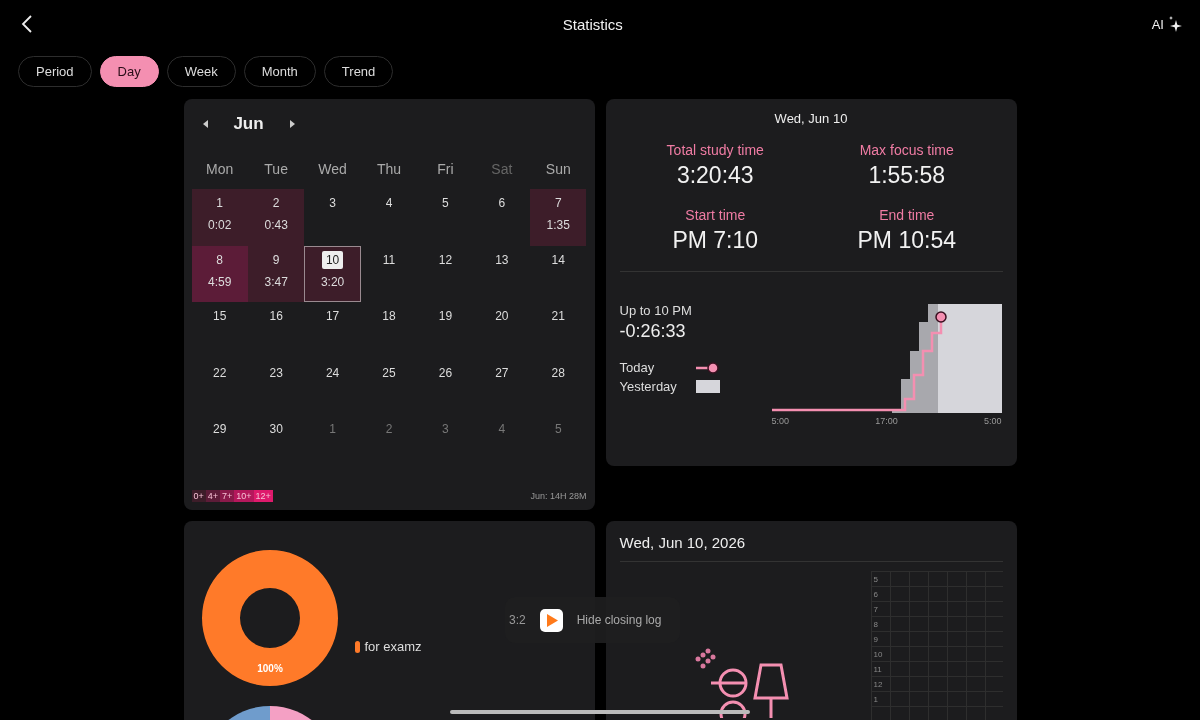  What do you see at coordinates (389, 443) in the screenshot?
I see `calendar-day: 2` at bounding box center [389, 443].